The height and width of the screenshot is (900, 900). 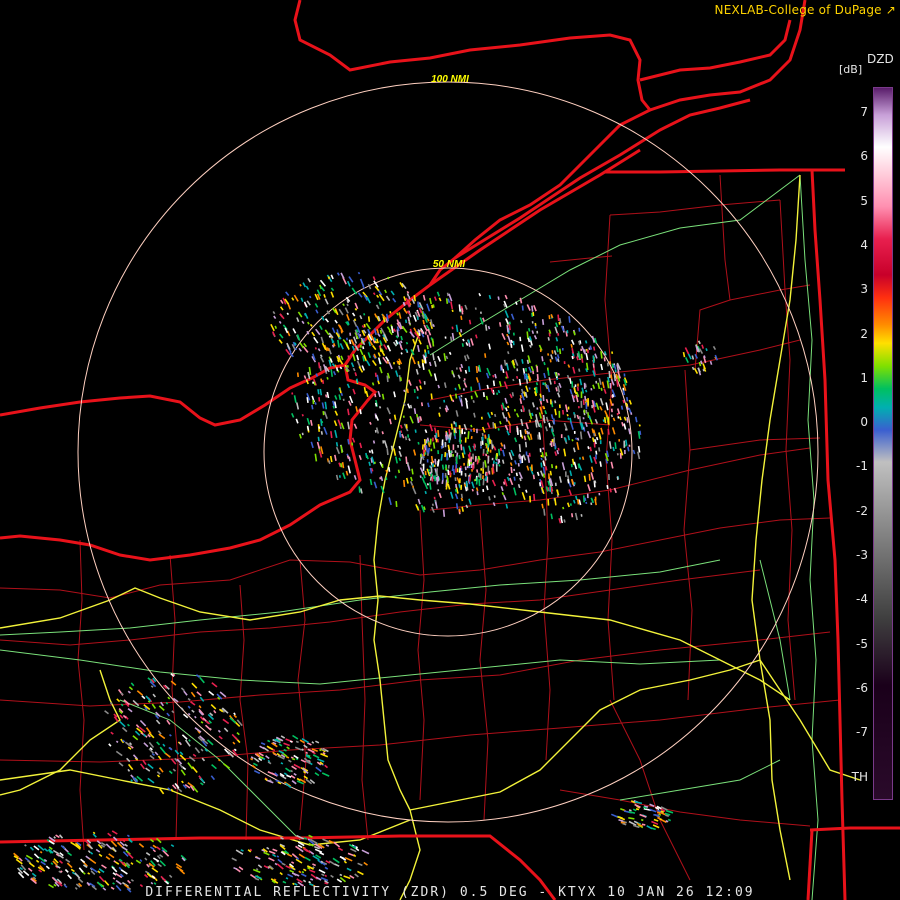 I want to click on color-scale-tick: 2, so click(x=864, y=333).